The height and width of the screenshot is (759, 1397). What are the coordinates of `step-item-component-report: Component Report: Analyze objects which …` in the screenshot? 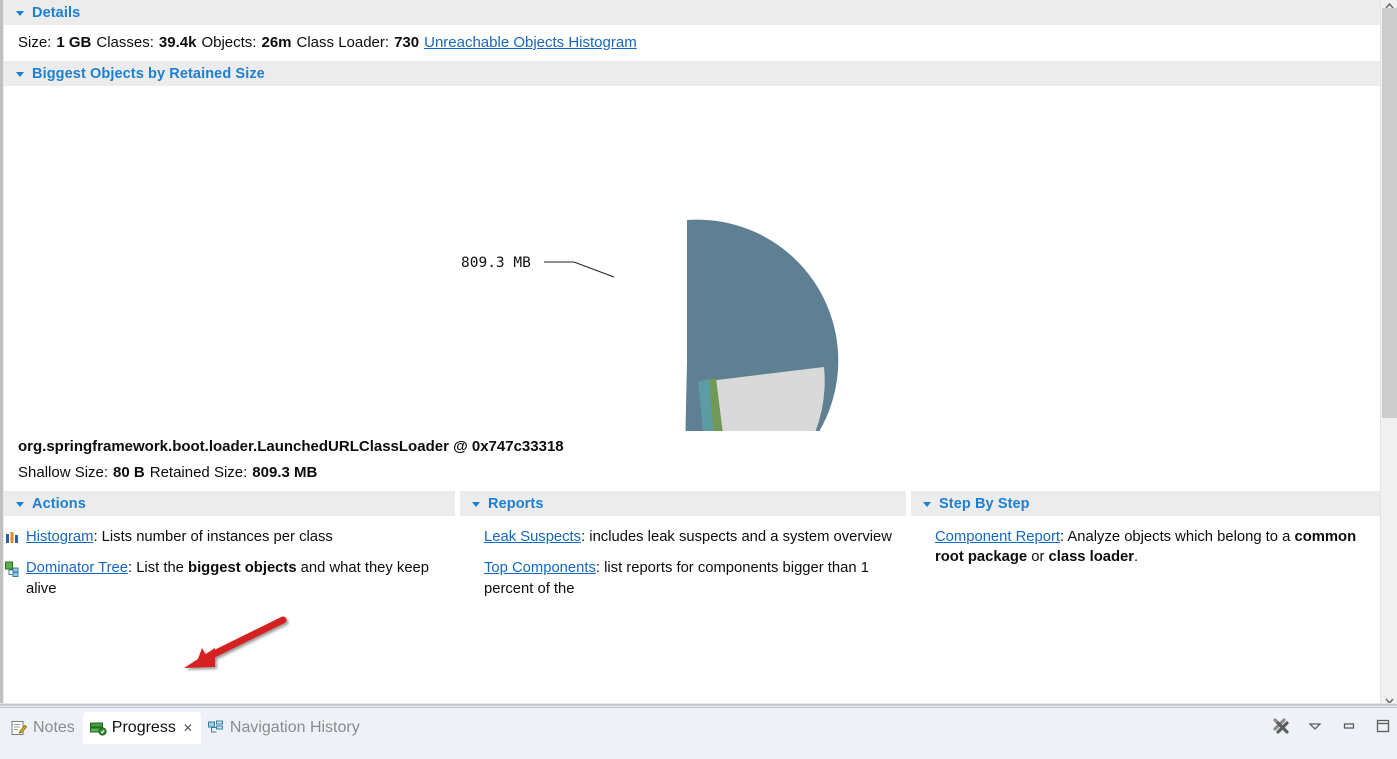 It's located at (1145, 547).